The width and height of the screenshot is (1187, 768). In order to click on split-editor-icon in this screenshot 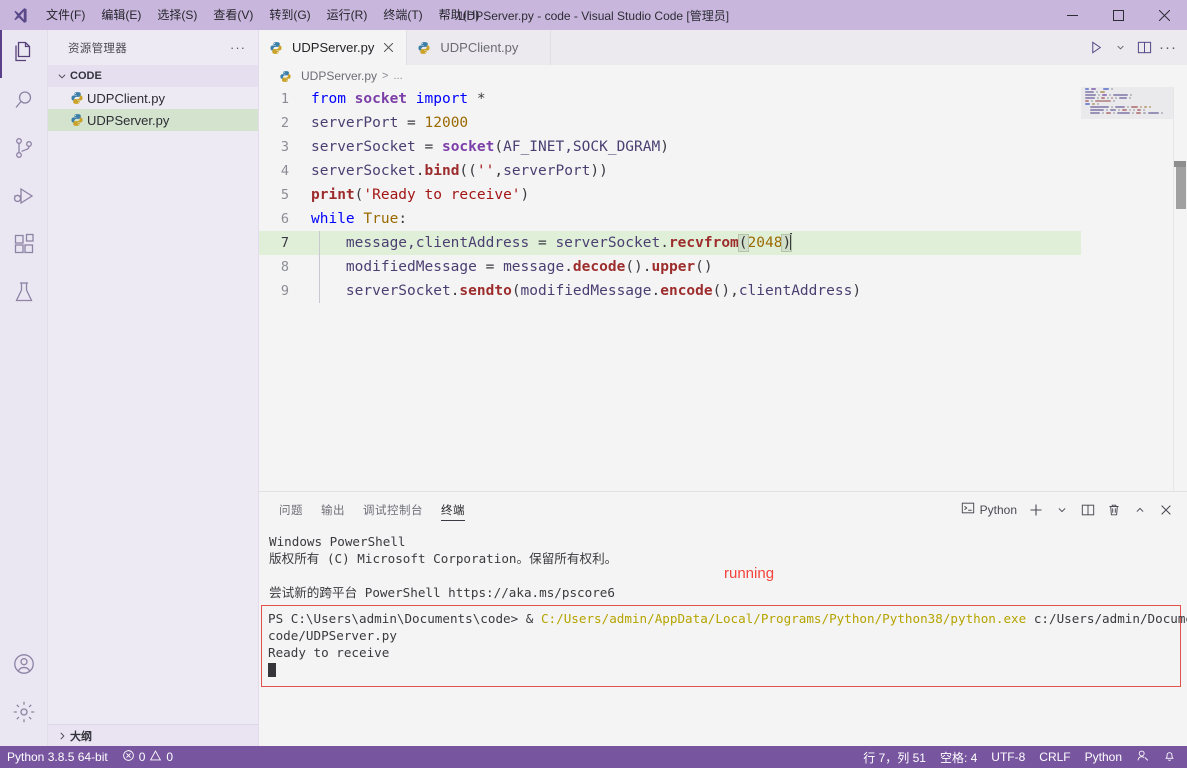, I will do `click(1144, 48)`.